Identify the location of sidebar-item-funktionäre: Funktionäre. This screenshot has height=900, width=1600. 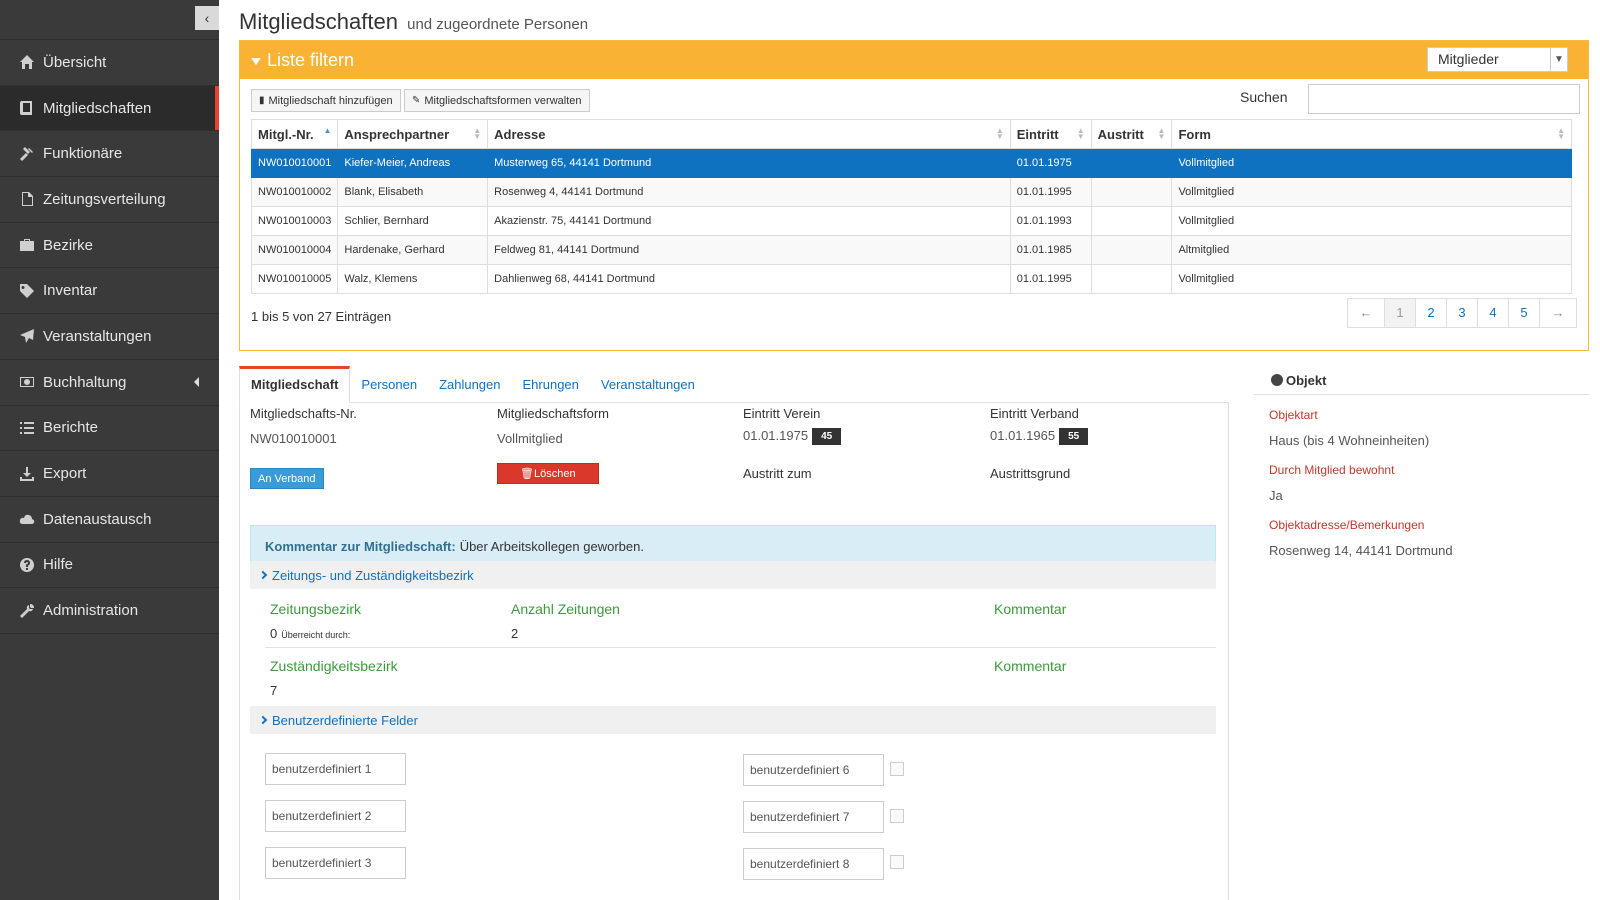
(109, 154).